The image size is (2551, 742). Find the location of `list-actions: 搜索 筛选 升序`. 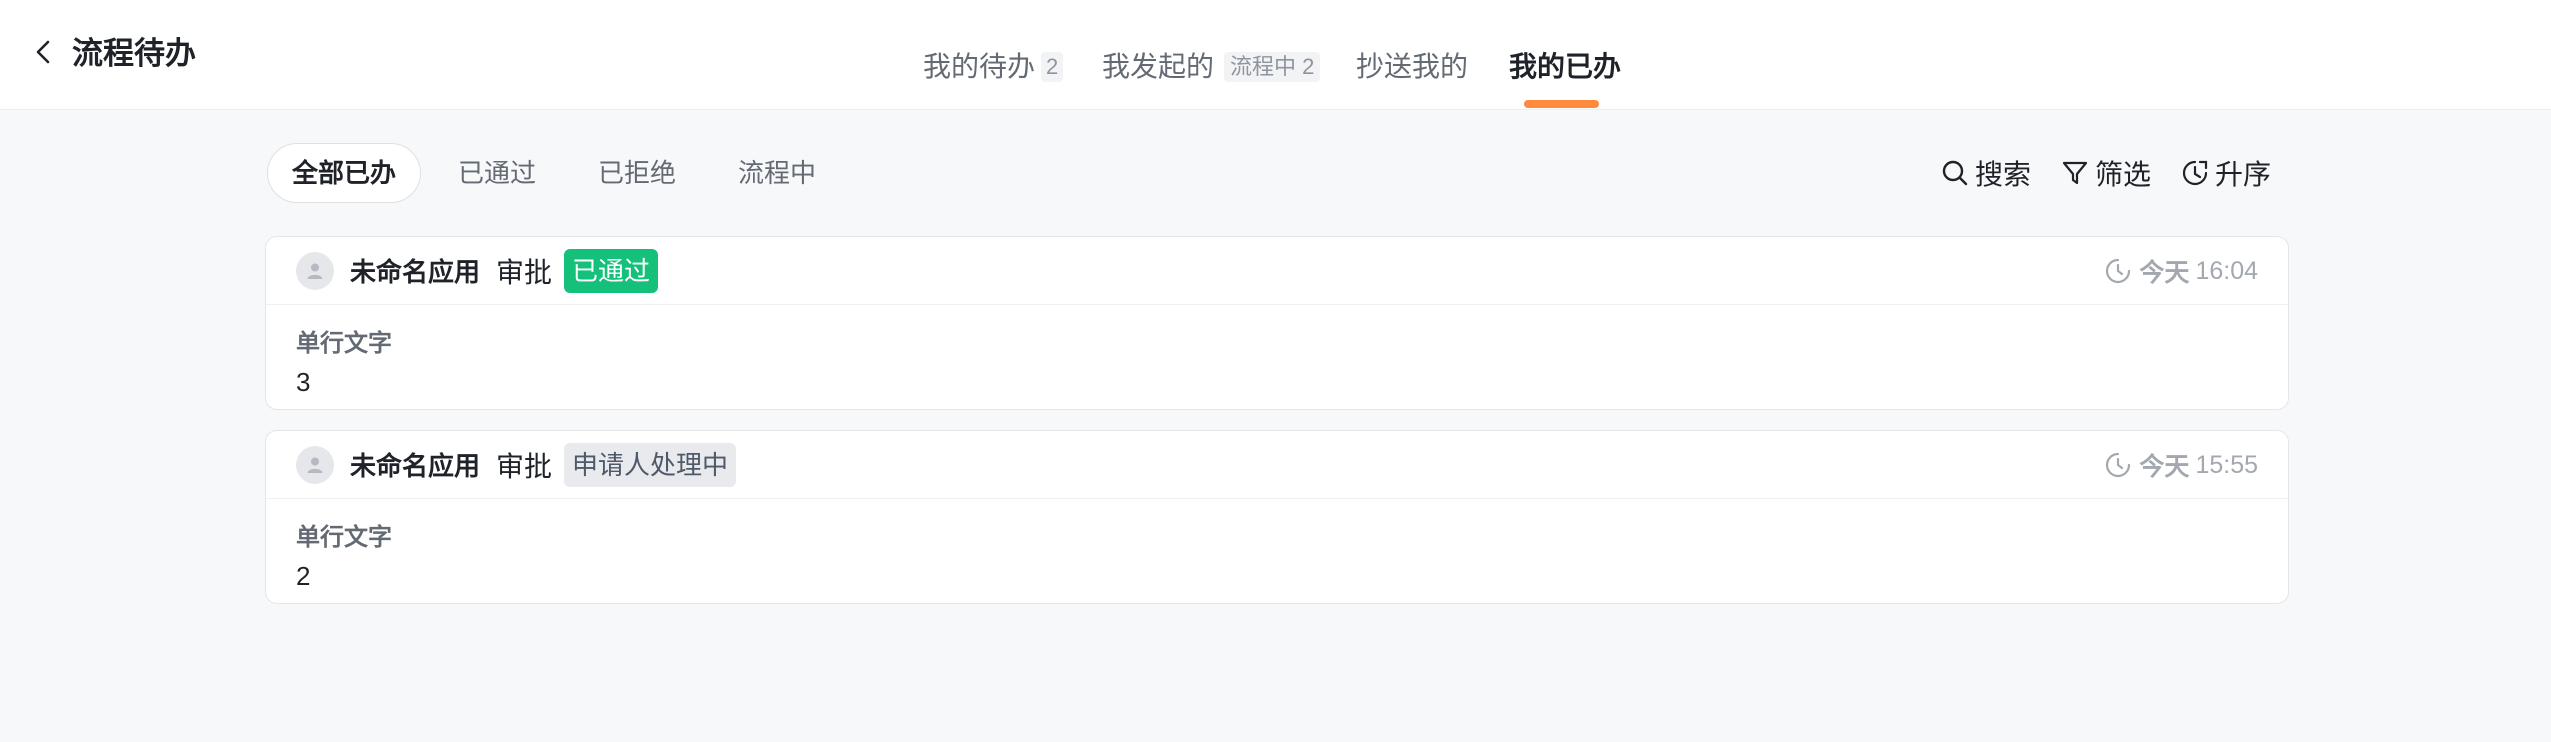

list-actions: 搜索 筛选 升序 is located at coordinates (2091, 173).